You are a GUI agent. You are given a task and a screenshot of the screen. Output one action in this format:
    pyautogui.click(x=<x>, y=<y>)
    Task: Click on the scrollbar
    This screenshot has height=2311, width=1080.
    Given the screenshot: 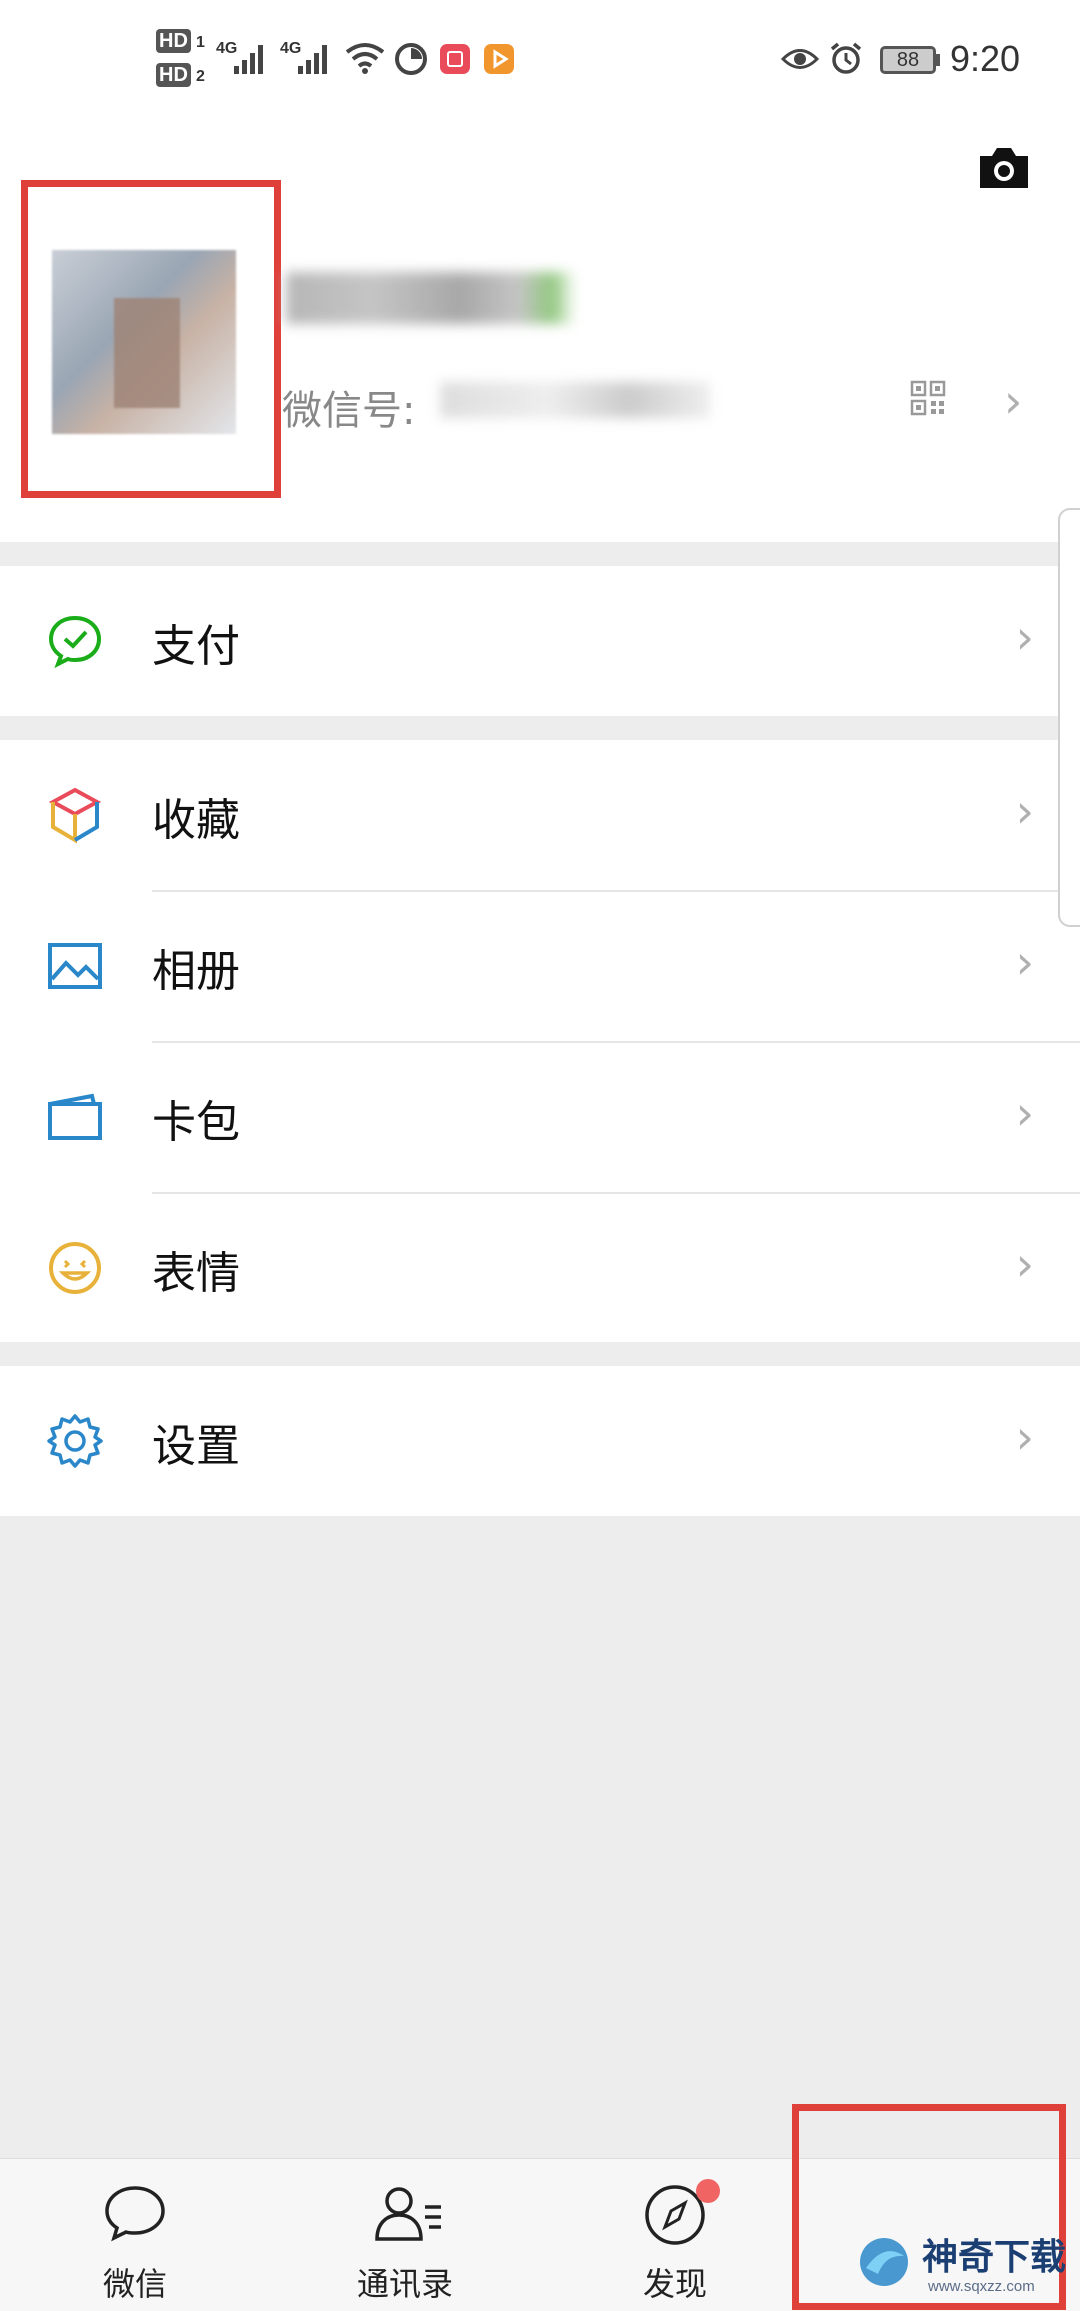 What is the action you would take?
    pyautogui.click(x=1069, y=717)
    